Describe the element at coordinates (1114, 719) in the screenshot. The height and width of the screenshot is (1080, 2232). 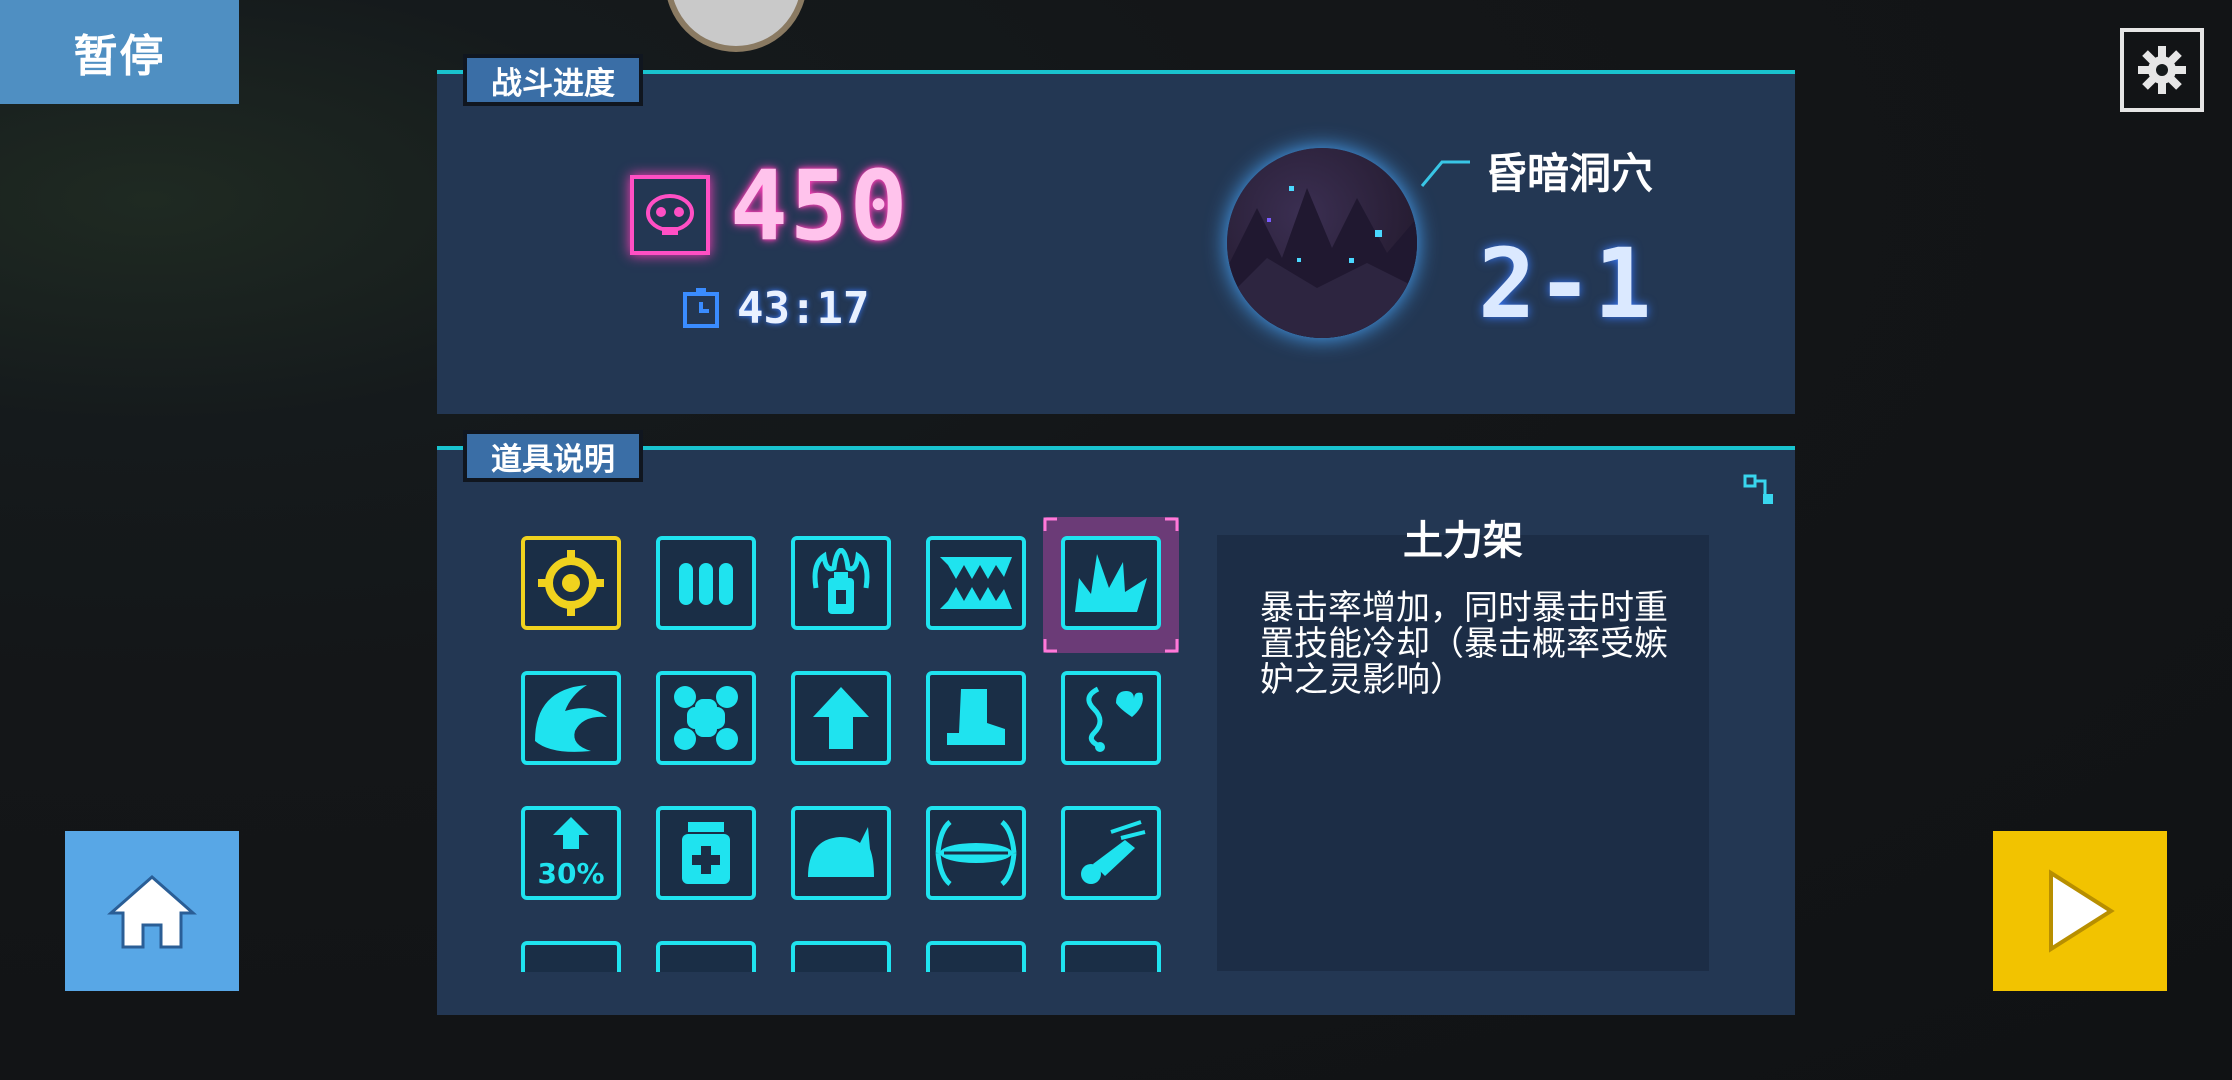
I see `heart-vine-icon` at that location.